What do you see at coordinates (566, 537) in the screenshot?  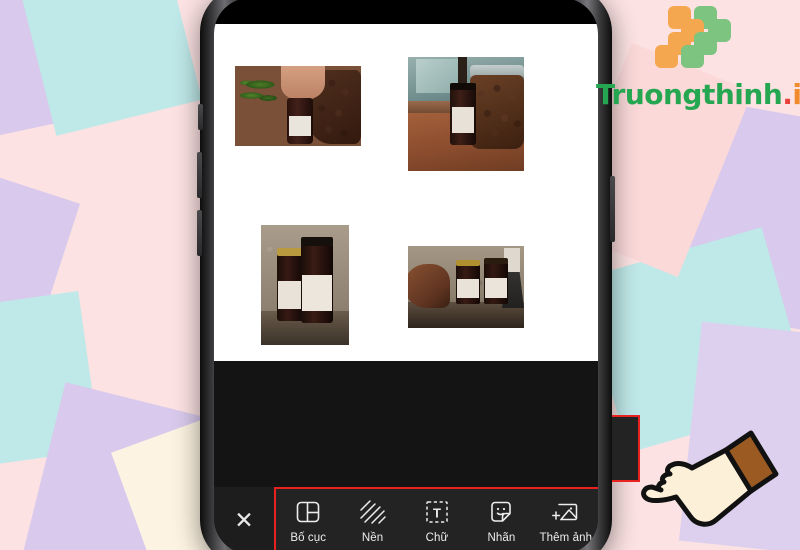 I see `tool-add-photo-label: Thêm ảnh` at bounding box center [566, 537].